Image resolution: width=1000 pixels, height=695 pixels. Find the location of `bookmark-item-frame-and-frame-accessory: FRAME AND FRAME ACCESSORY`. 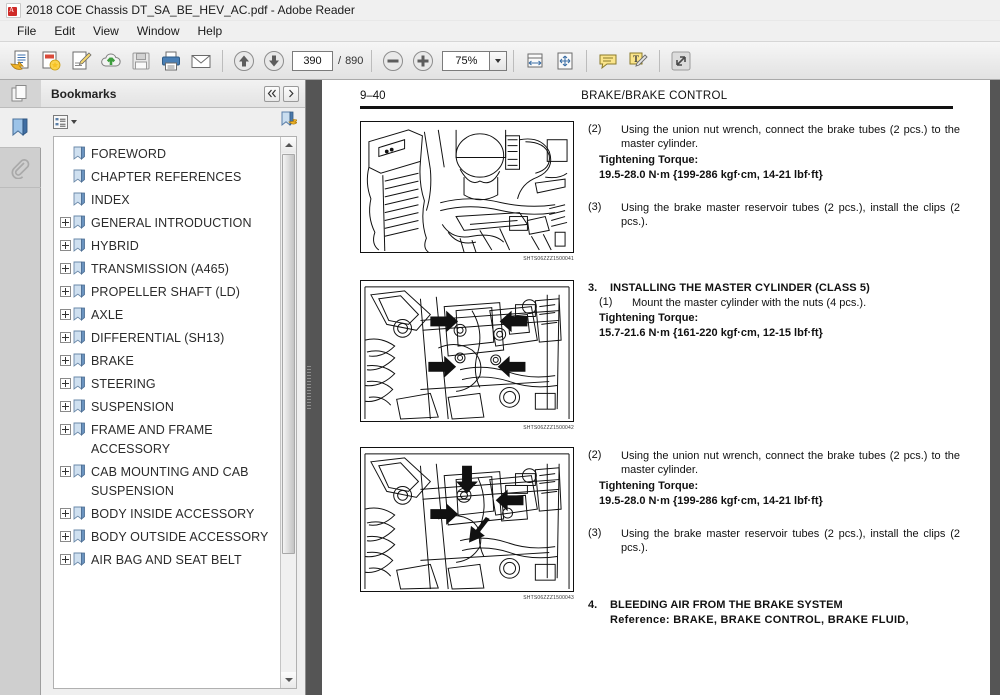

bookmark-item-frame-and-frame-accessory: FRAME AND FRAME ACCESSORY is located at coordinates (167, 440).